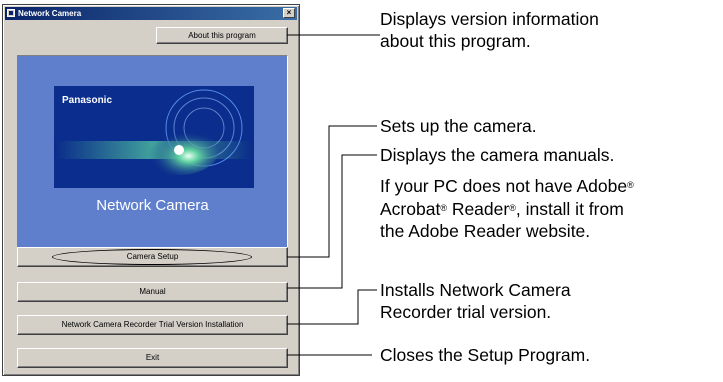 This screenshot has width=723, height=382. Describe the element at coordinates (485, 355) in the screenshot. I see `exit-callout: Closes the Setup Program.` at that location.